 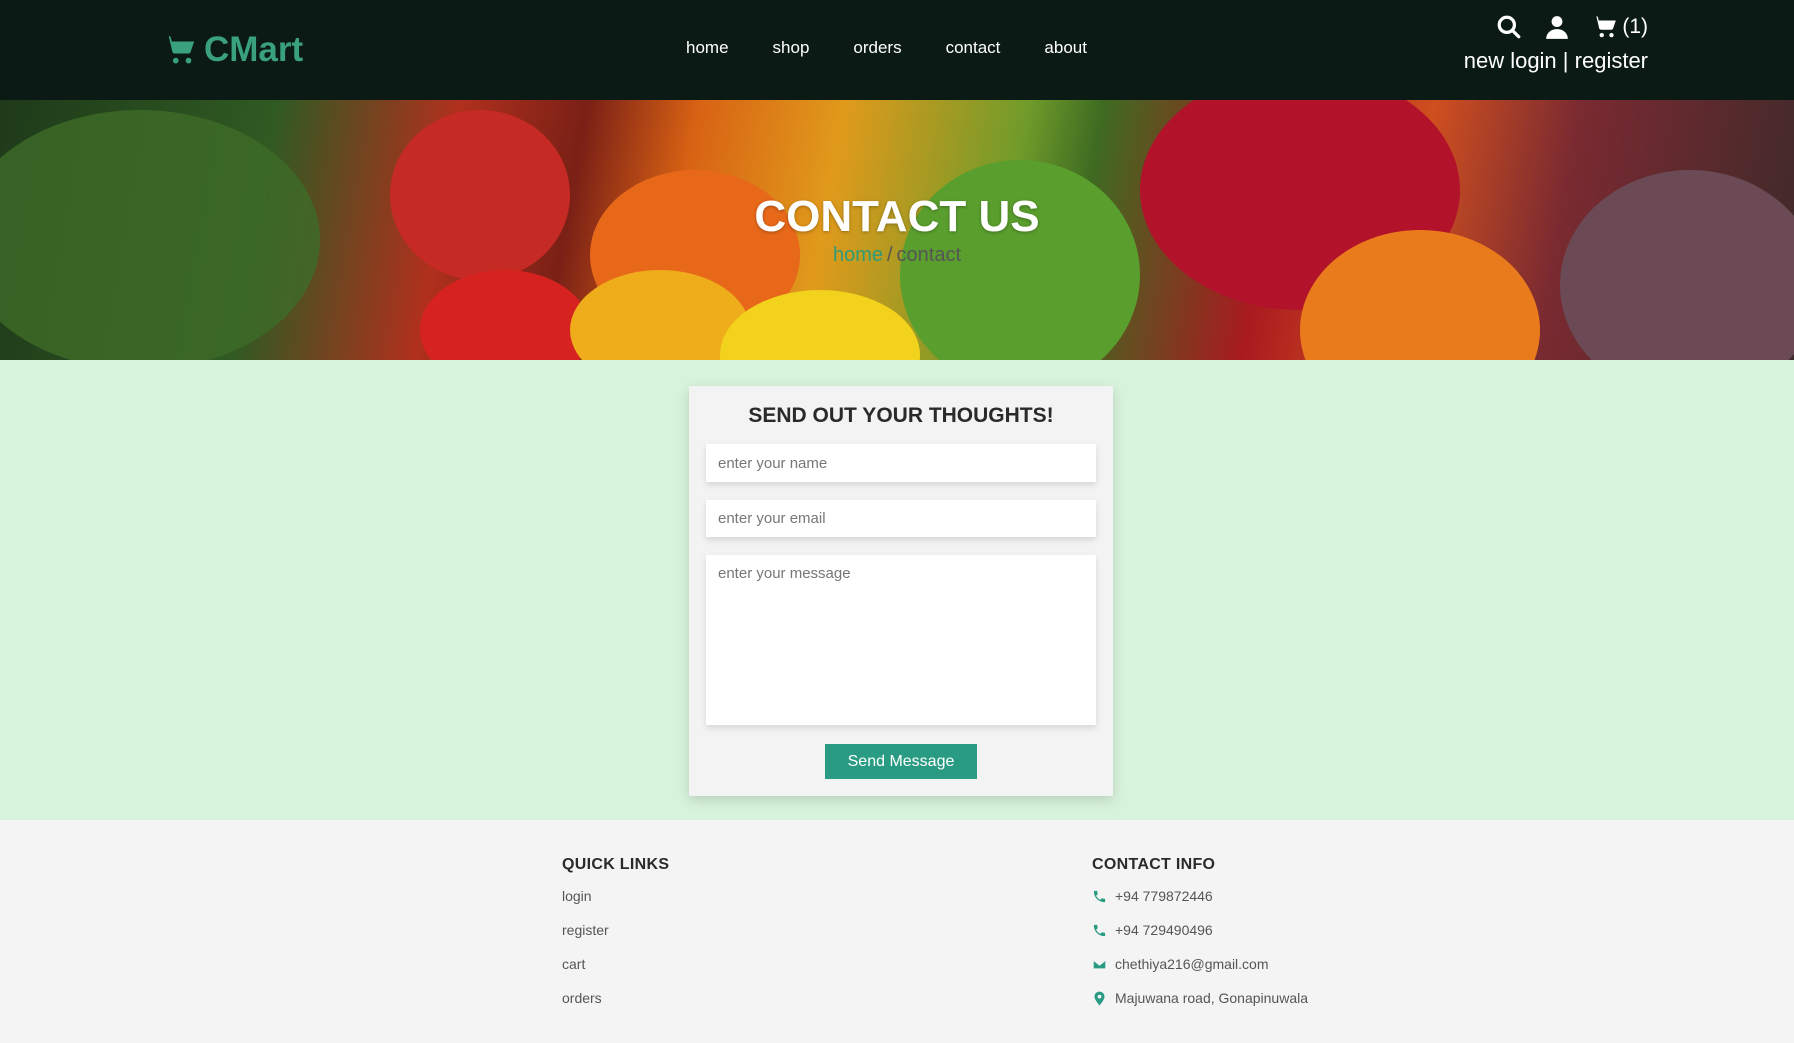 I want to click on quick-links-section: QUICK LINKS login register cart orders, so click(x=615, y=940).